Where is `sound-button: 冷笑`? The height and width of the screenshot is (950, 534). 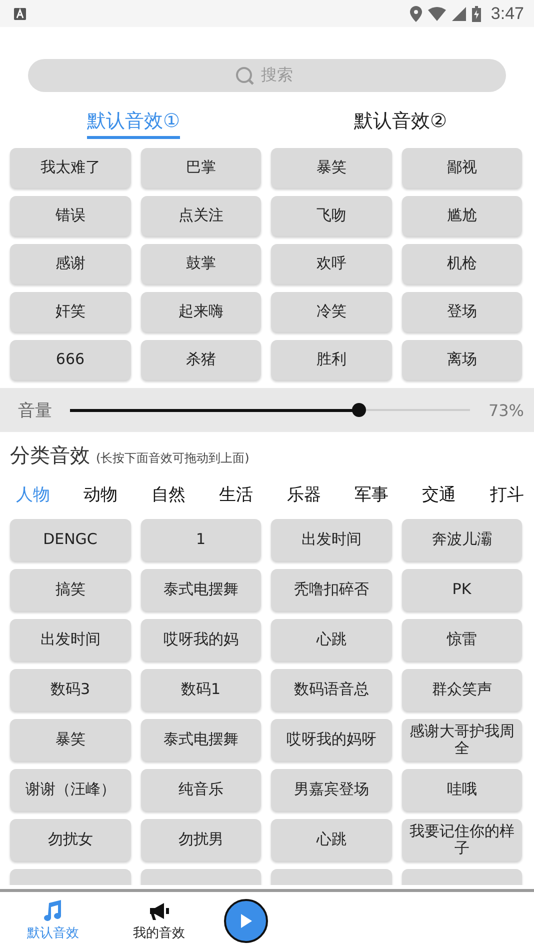 sound-button: 冷笑 is located at coordinates (331, 312).